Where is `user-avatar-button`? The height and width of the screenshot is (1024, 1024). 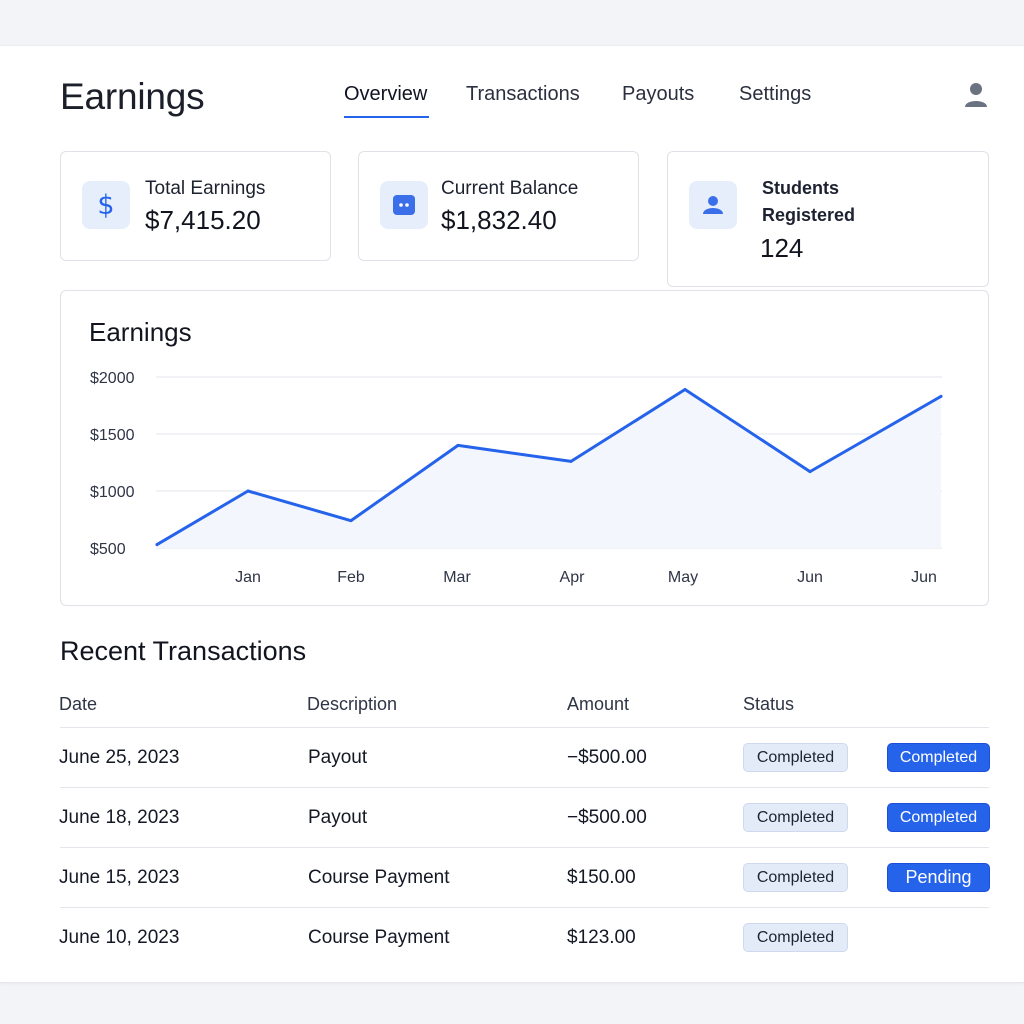
user-avatar-button is located at coordinates (976, 95).